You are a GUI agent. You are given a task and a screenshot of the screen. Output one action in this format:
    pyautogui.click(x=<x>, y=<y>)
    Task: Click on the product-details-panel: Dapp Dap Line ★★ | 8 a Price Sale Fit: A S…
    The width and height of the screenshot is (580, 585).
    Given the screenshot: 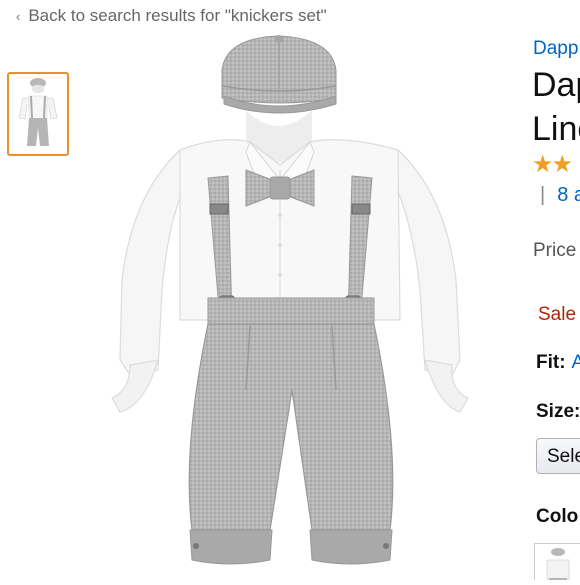 What is the action you would take?
    pyautogui.click(x=555, y=290)
    